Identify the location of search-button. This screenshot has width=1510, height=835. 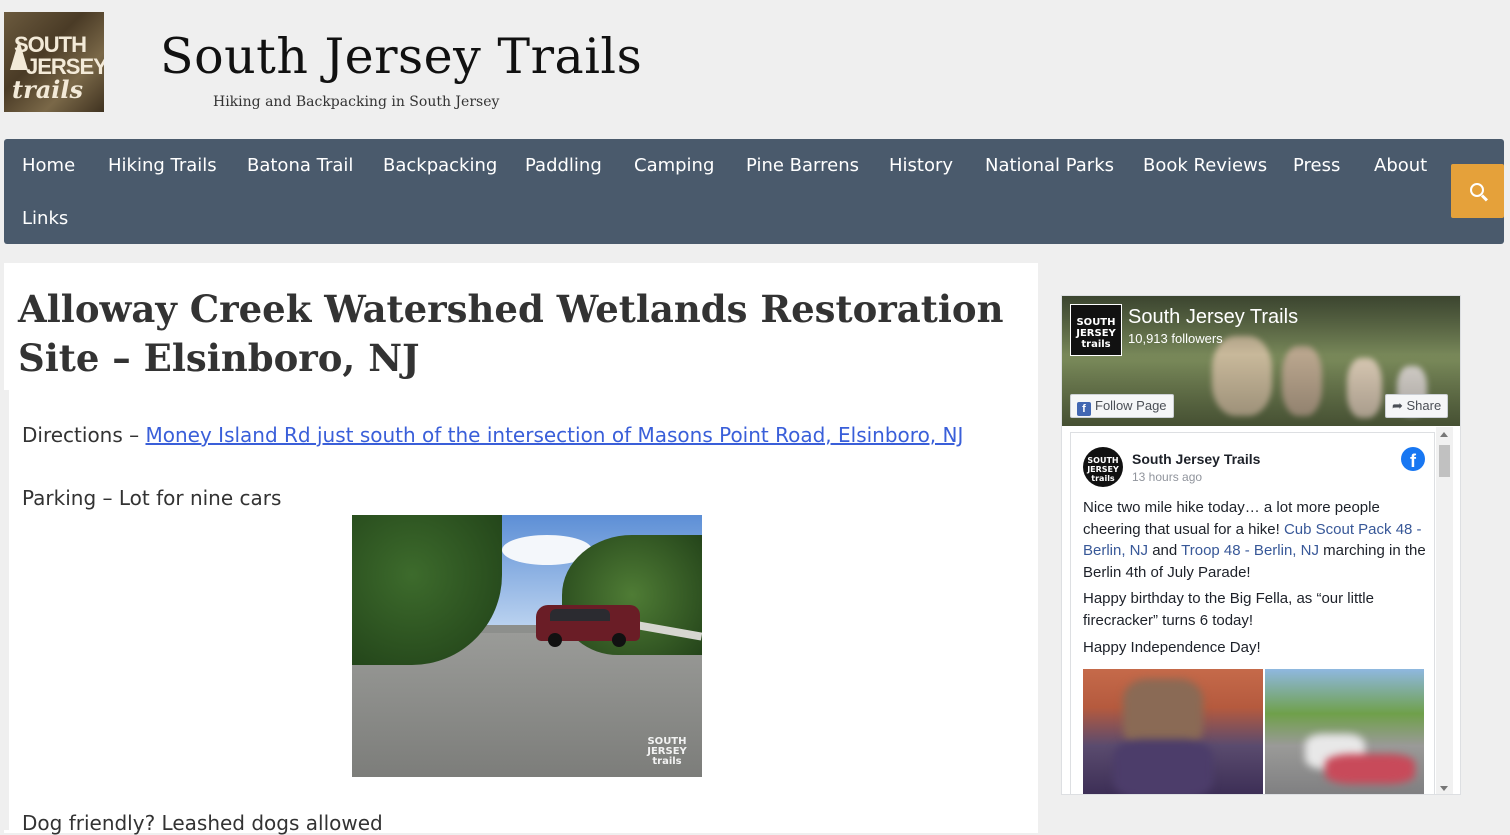
(1477, 191).